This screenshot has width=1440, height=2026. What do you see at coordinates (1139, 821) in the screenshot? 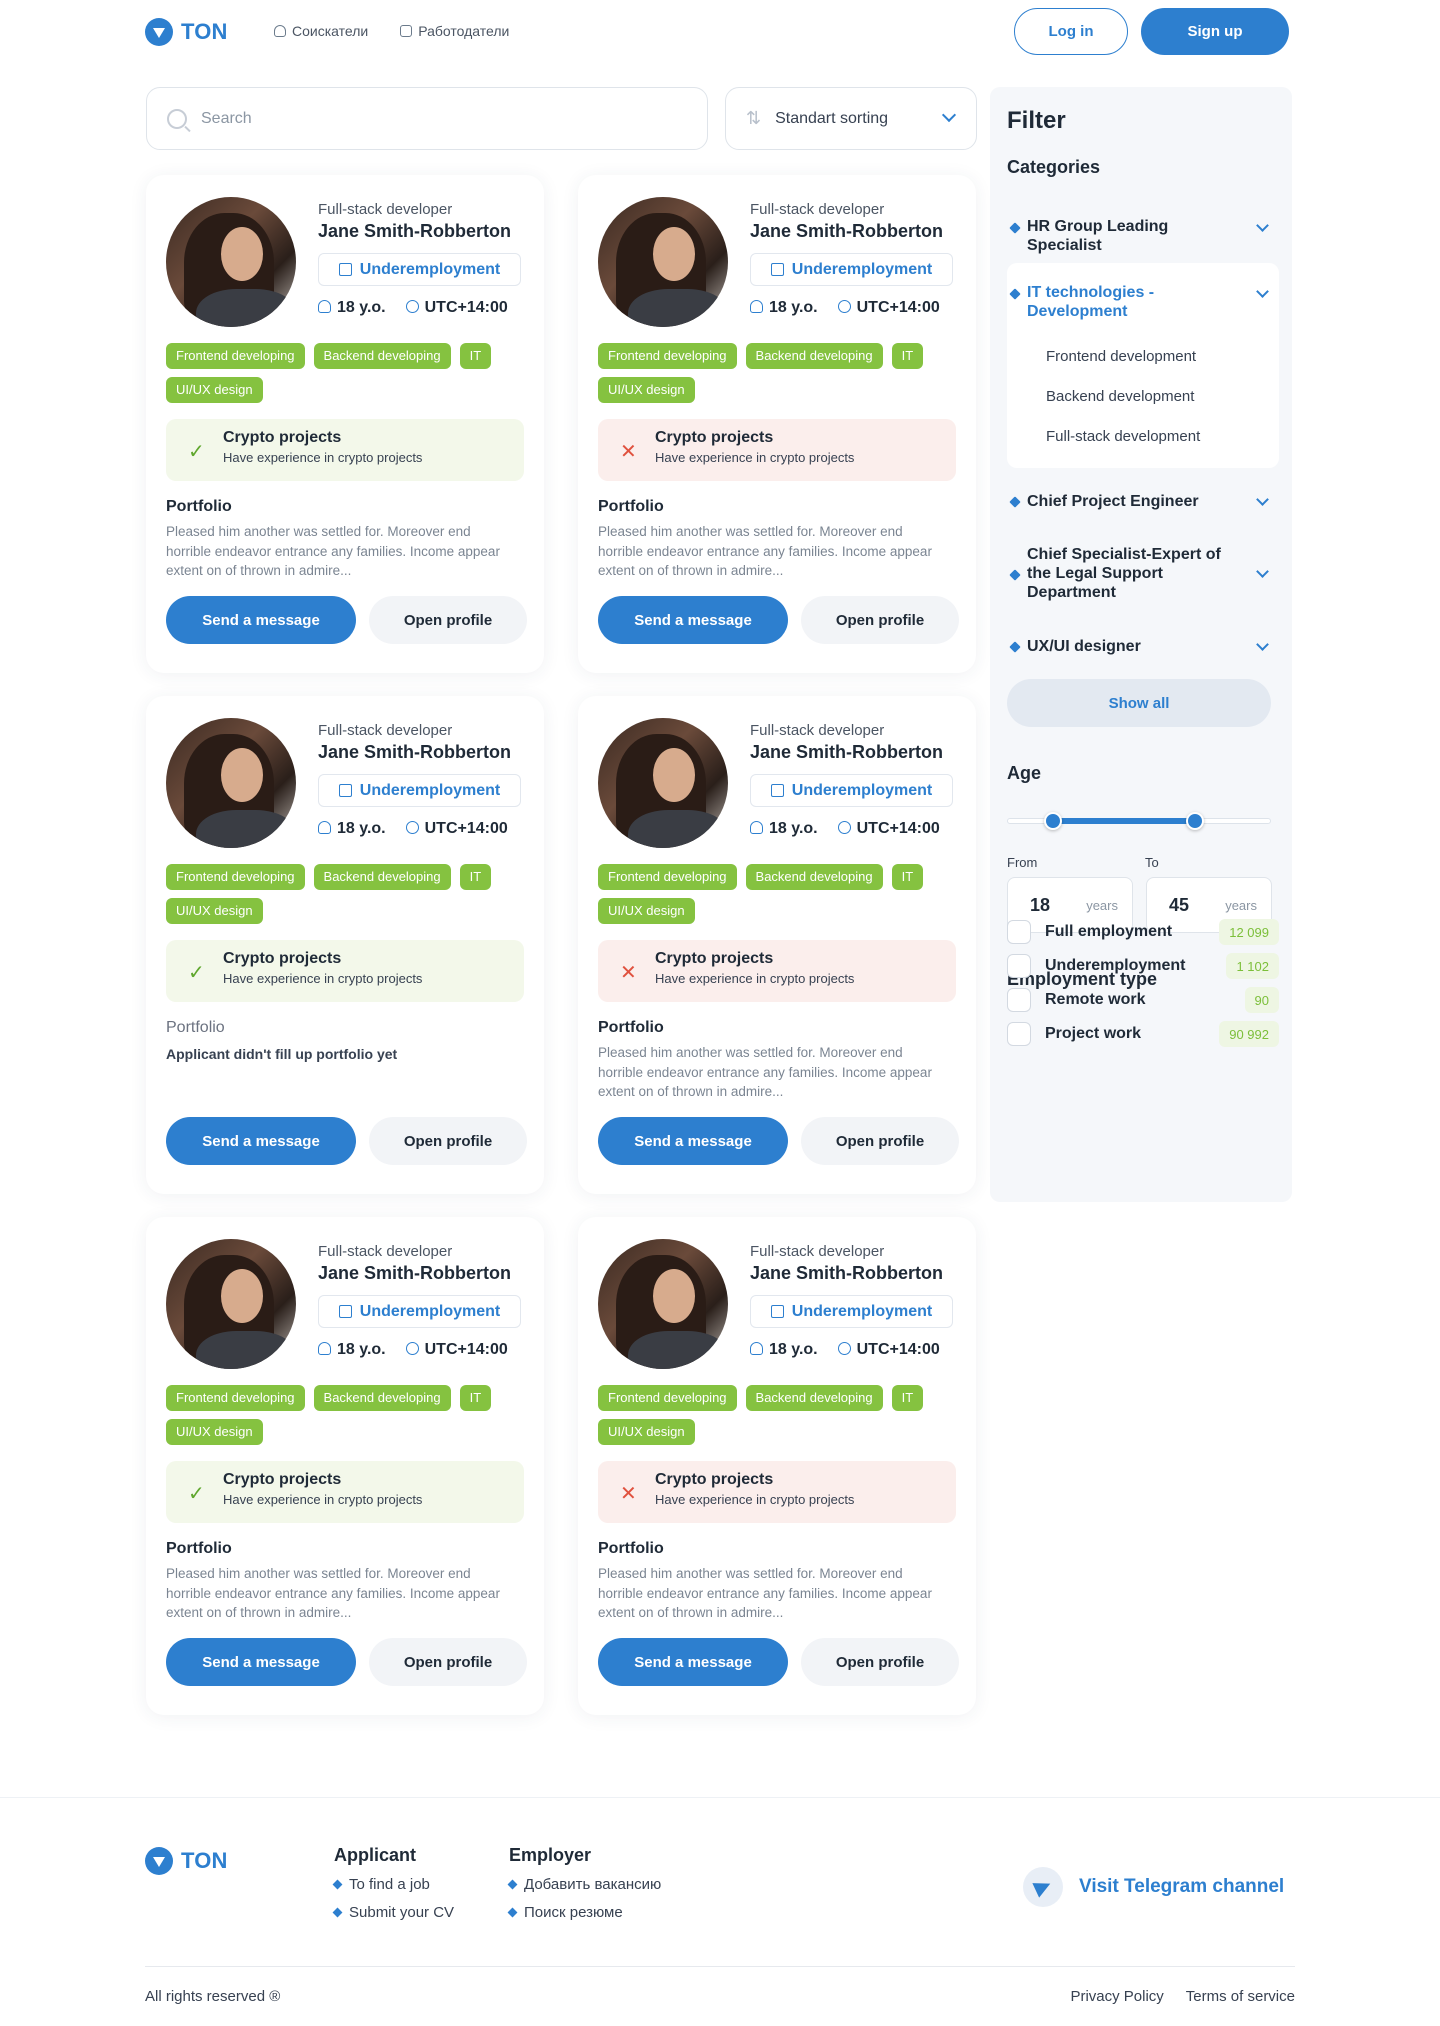
I see `age-slider` at bounding box center [1139, 821].